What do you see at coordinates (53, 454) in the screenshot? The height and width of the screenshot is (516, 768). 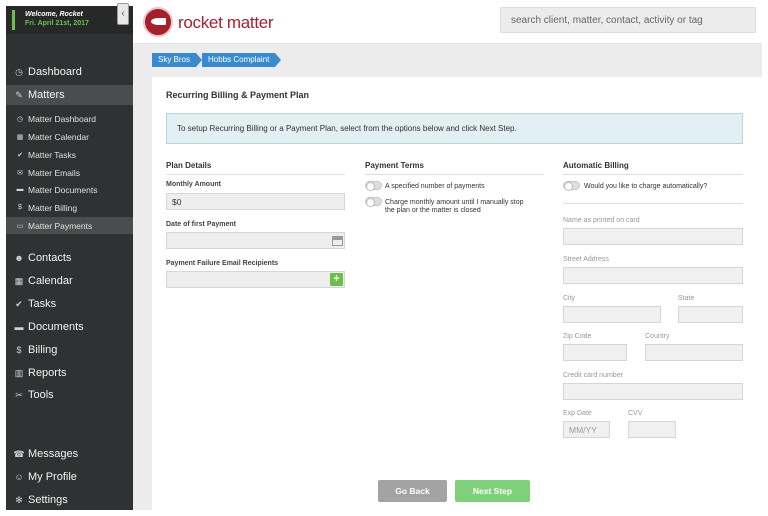 I see `sidebar-item-label: Messages` at bounding box center [53, 454].